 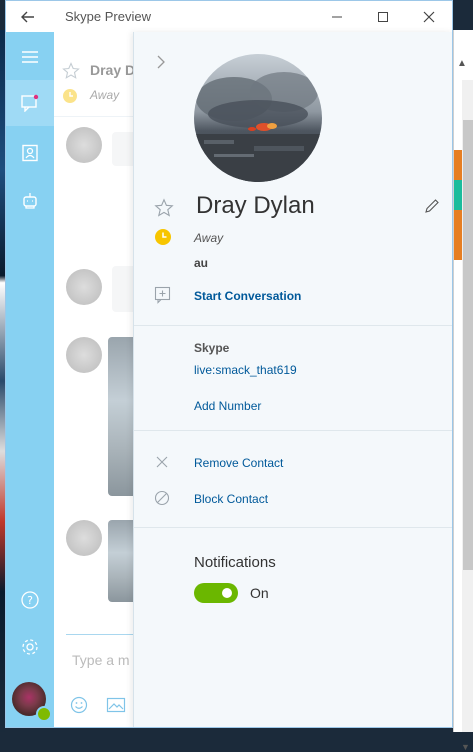 What do you see at coordinates (229, 16) in the screenshot?
I see `title-bar: Skype Preview` at bounding box center [229, 16].